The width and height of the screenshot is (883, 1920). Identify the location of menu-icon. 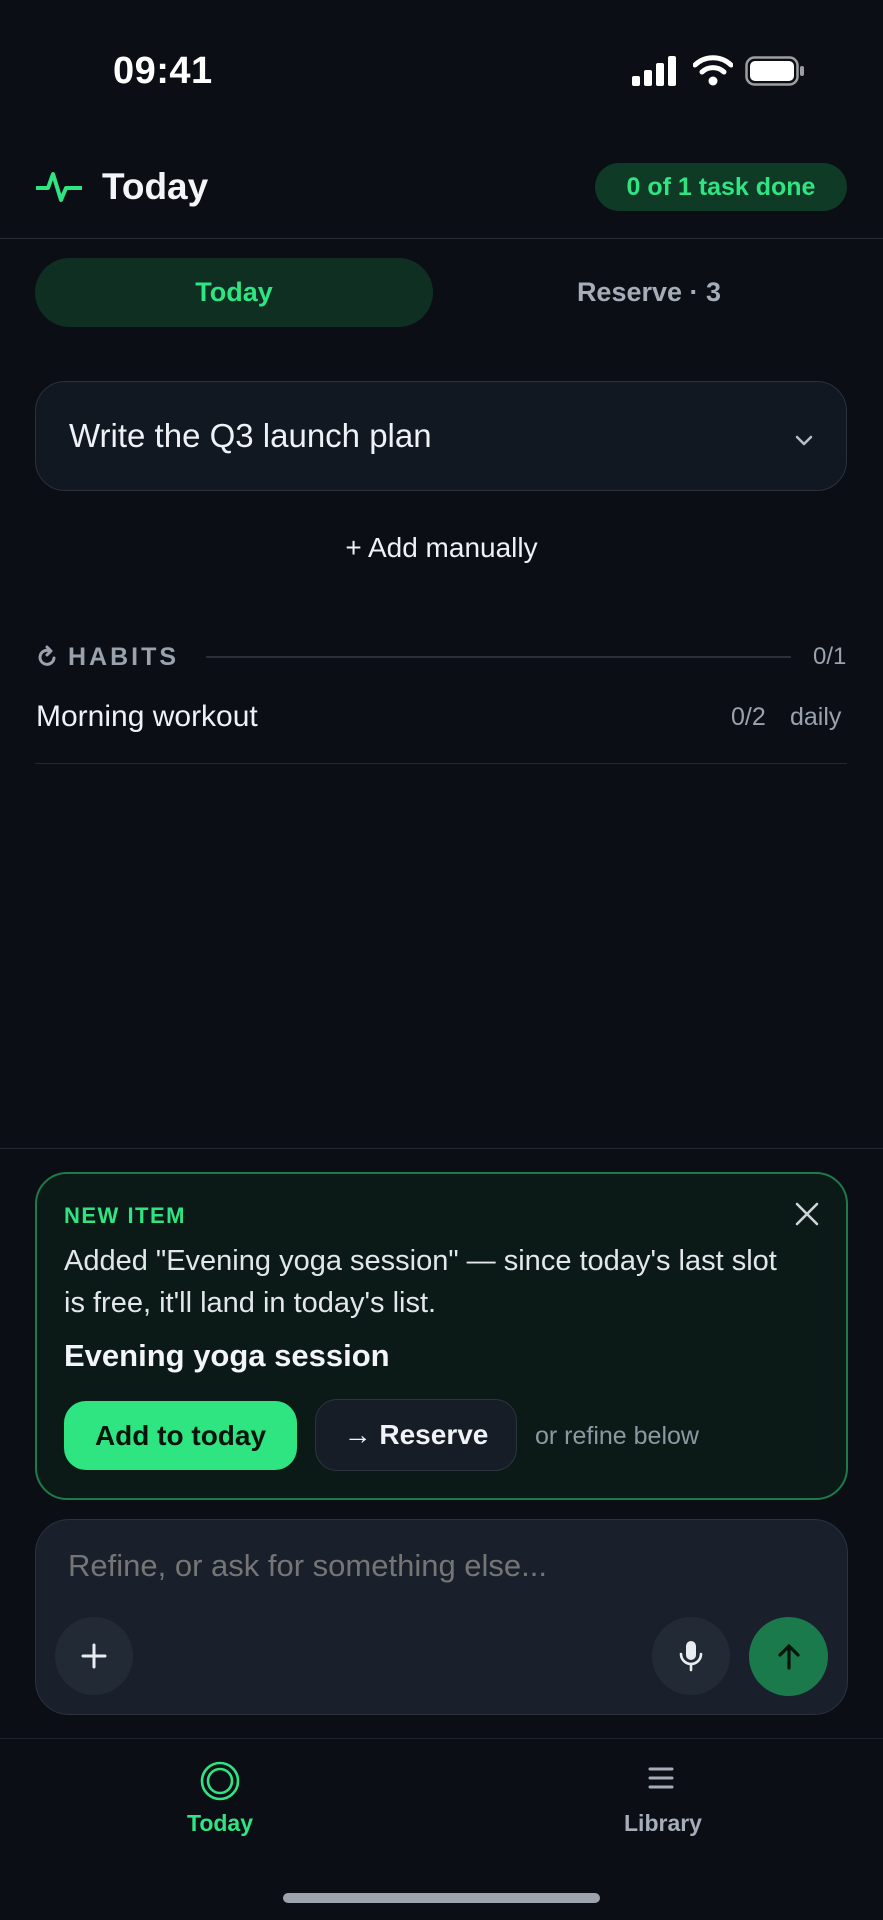
(661, 1778).